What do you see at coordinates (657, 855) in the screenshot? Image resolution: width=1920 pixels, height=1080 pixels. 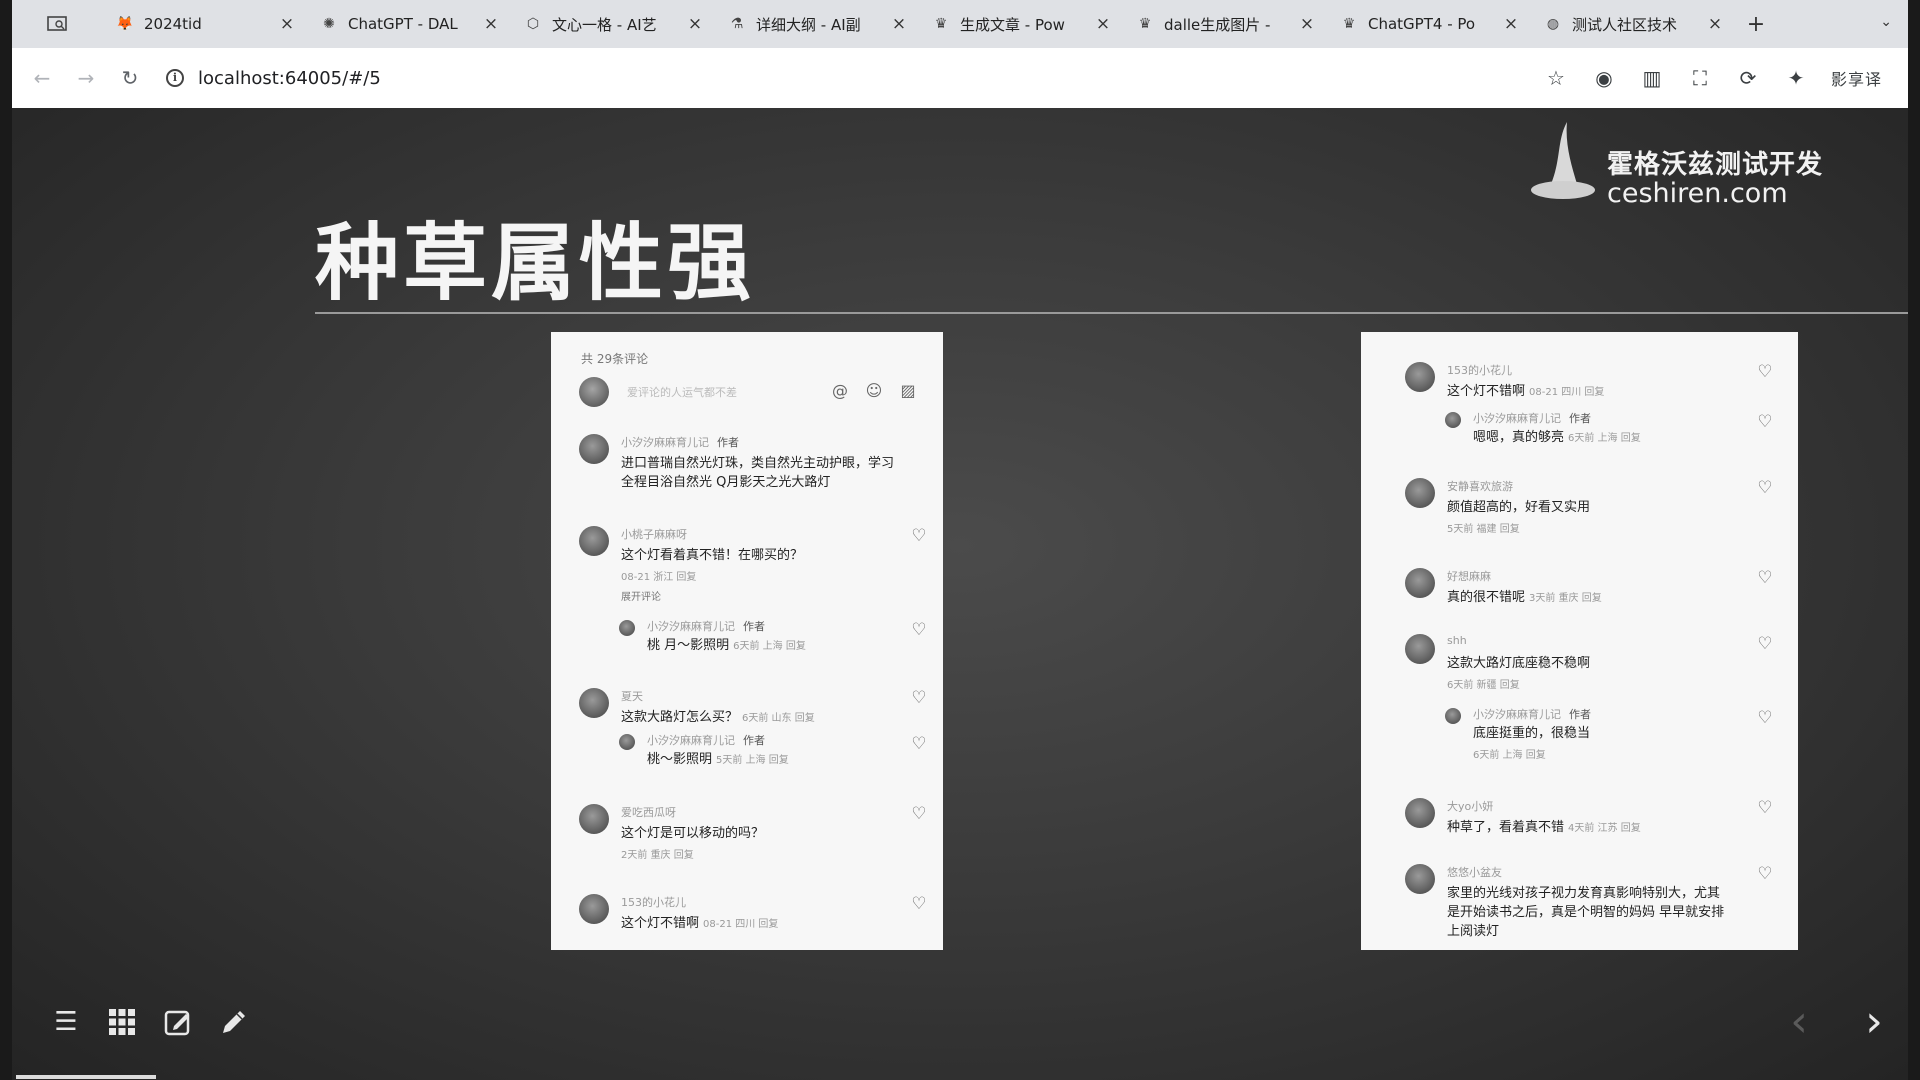 I see `comment-meta: 2天前 重庆 回复` at bounding box center [657, 855].